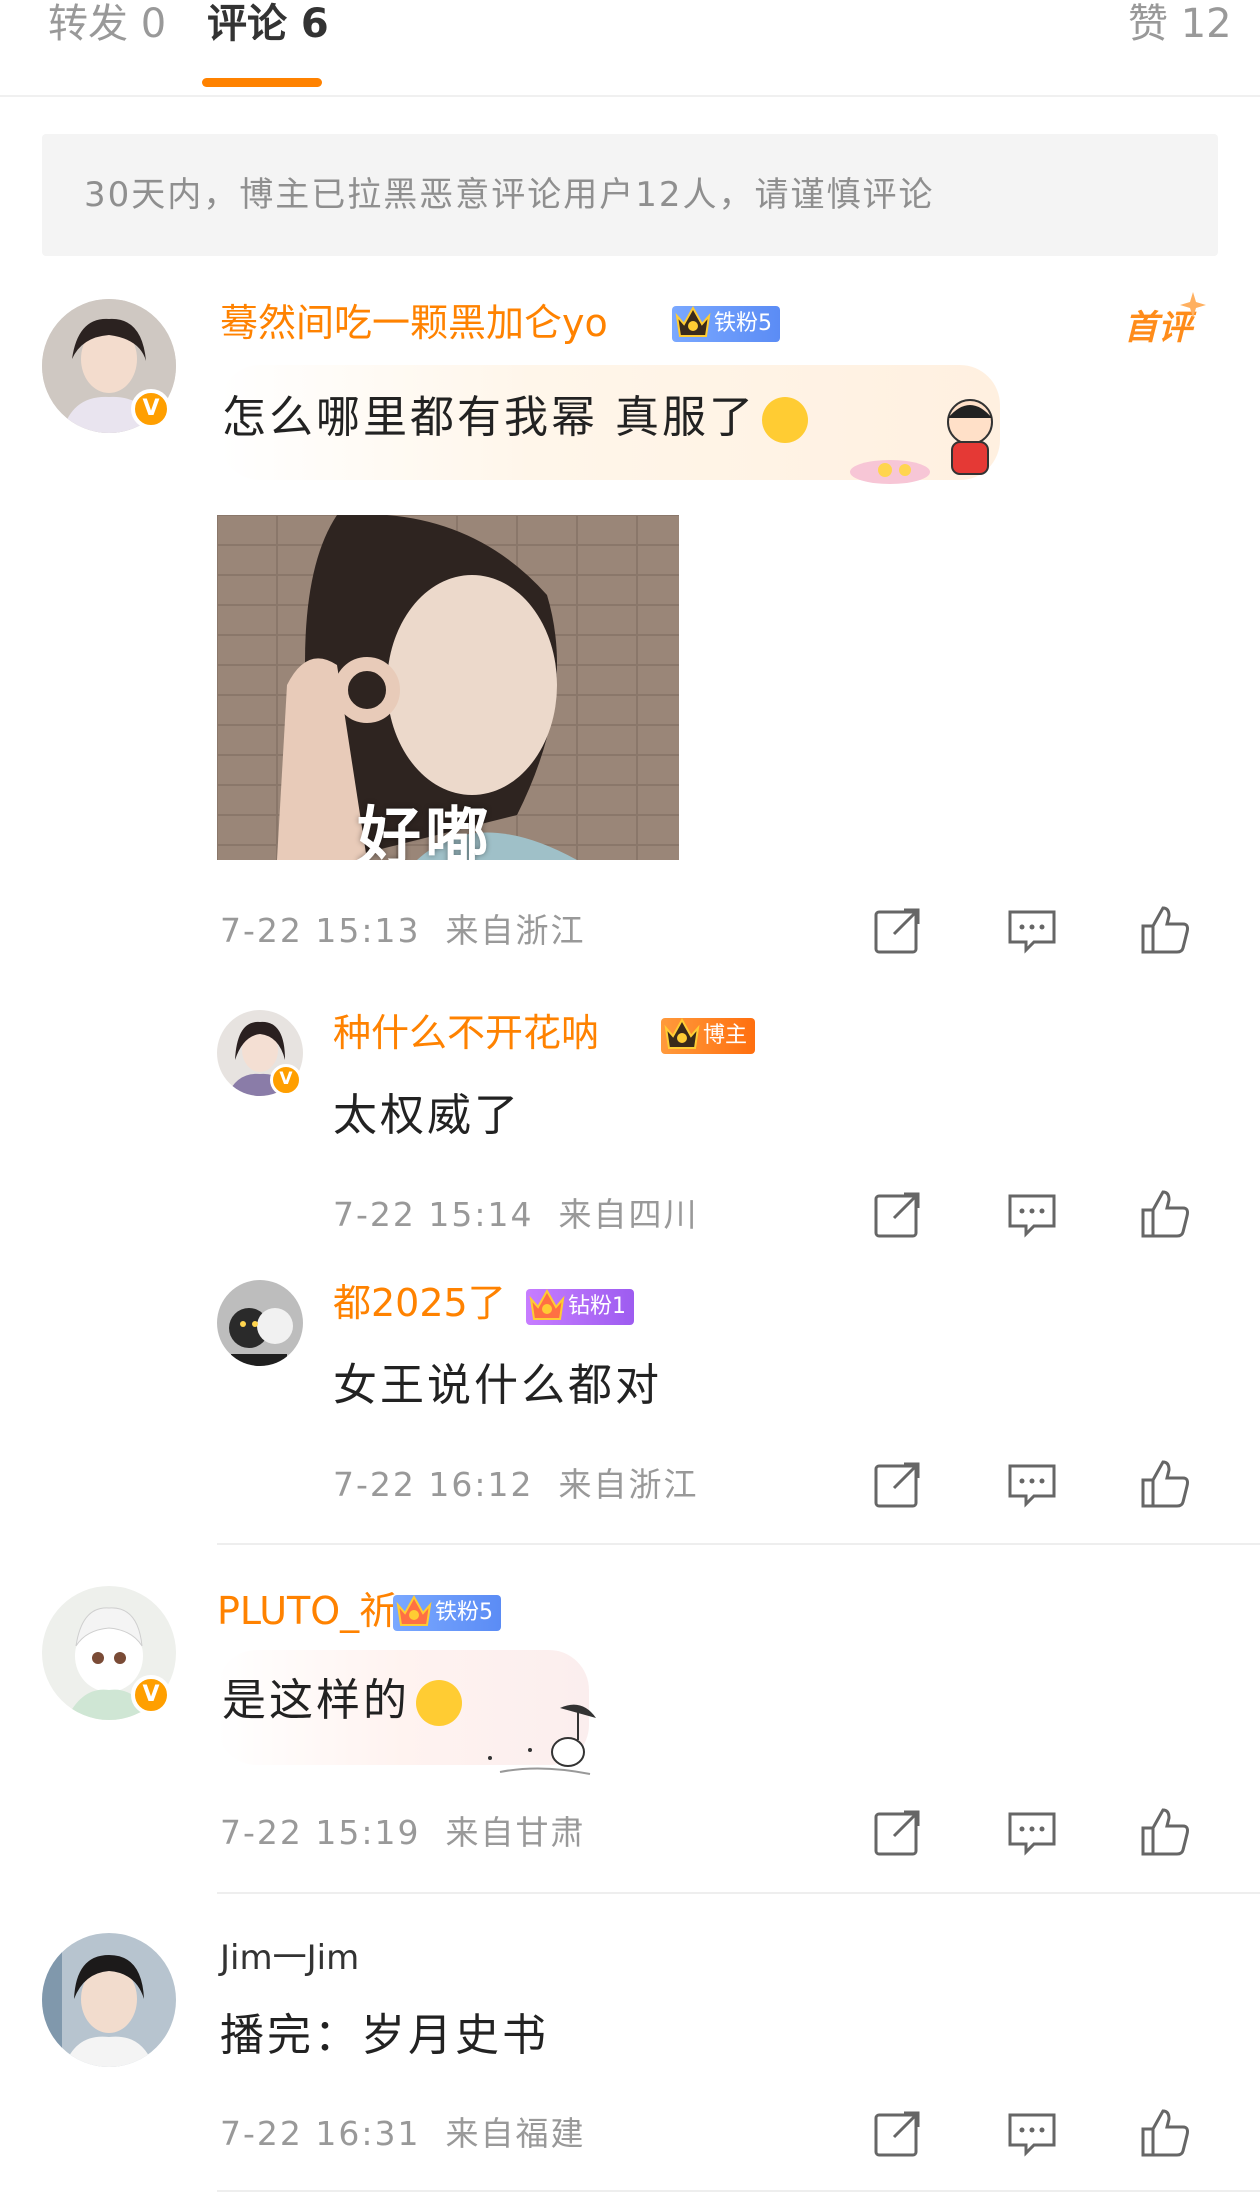  What do you see at coordinates (289, 1958) in the screenshot?
I see `username: Jim一Jim` at bounding box center [289, 1958].